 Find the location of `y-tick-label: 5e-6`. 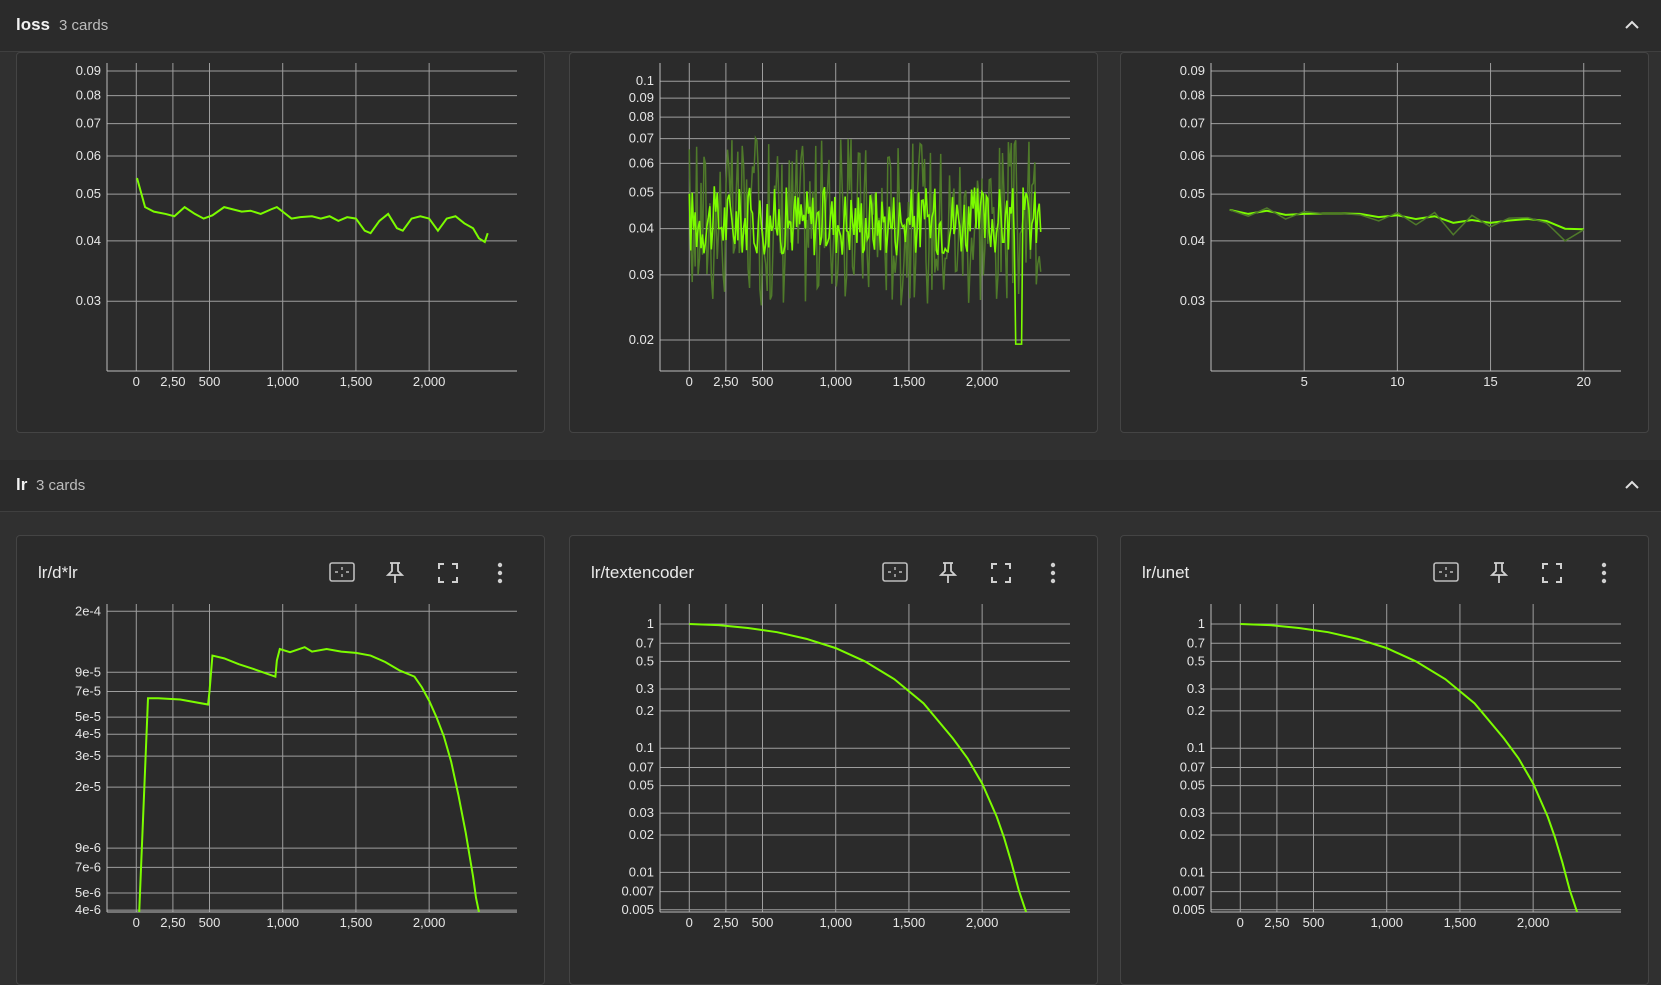

y-tick-label: 5e-6 is located at coordinates (88, 892).